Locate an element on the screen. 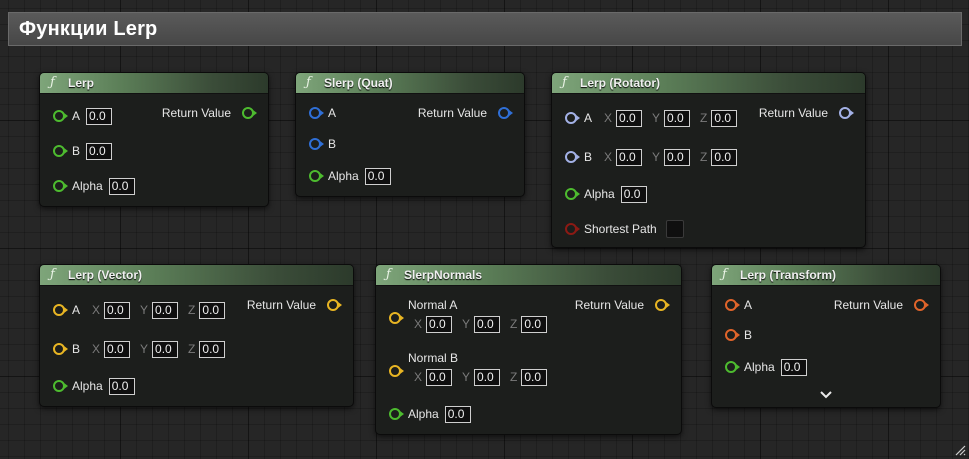 Image resolution: width=969 pixels, height=459 pixels. pin-label: Alpha is located at coordinates (343, 176).